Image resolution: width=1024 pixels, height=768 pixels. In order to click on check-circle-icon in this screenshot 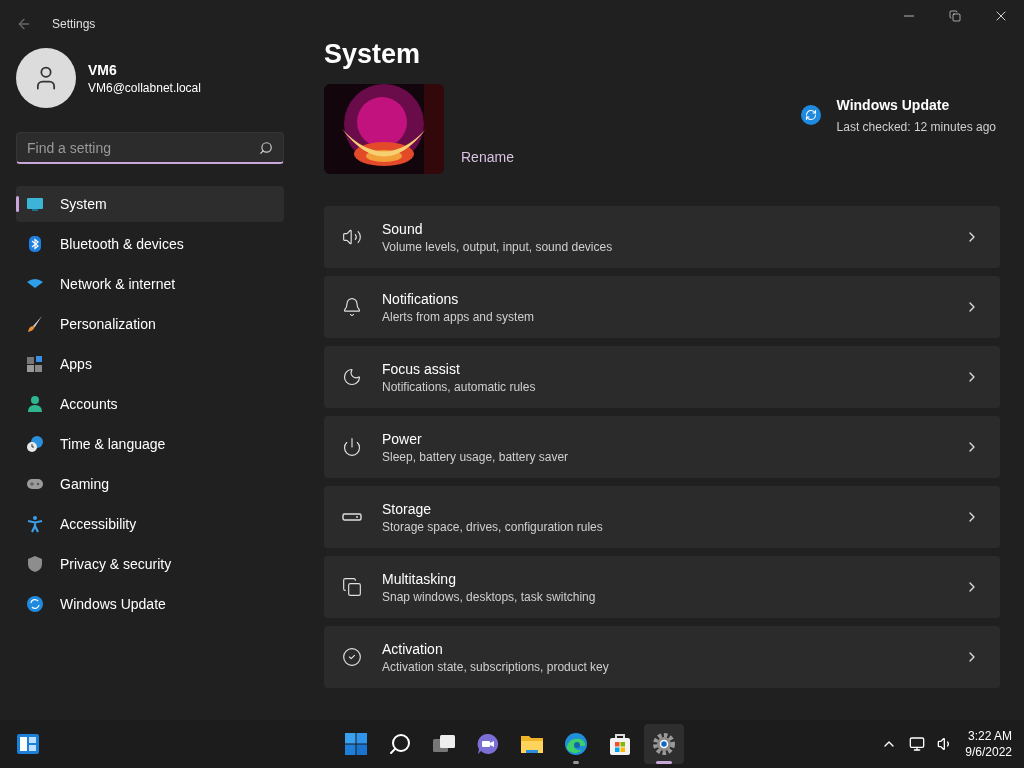, I will do `click(352, 657)`.